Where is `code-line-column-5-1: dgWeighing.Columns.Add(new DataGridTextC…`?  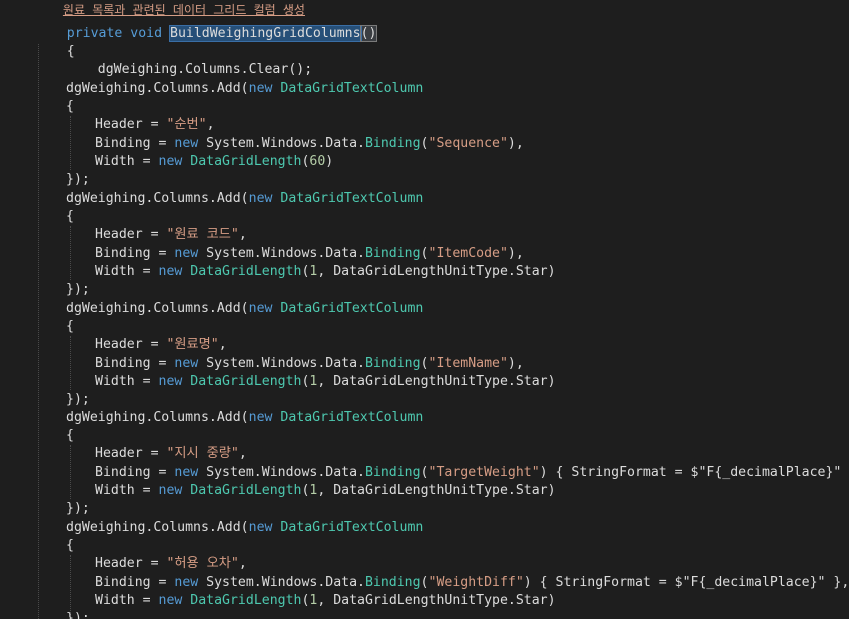 code-line-column-5-1: dgWeighing.Columns.Add(new DataGridTextC… is located at coordinates (244, 528).